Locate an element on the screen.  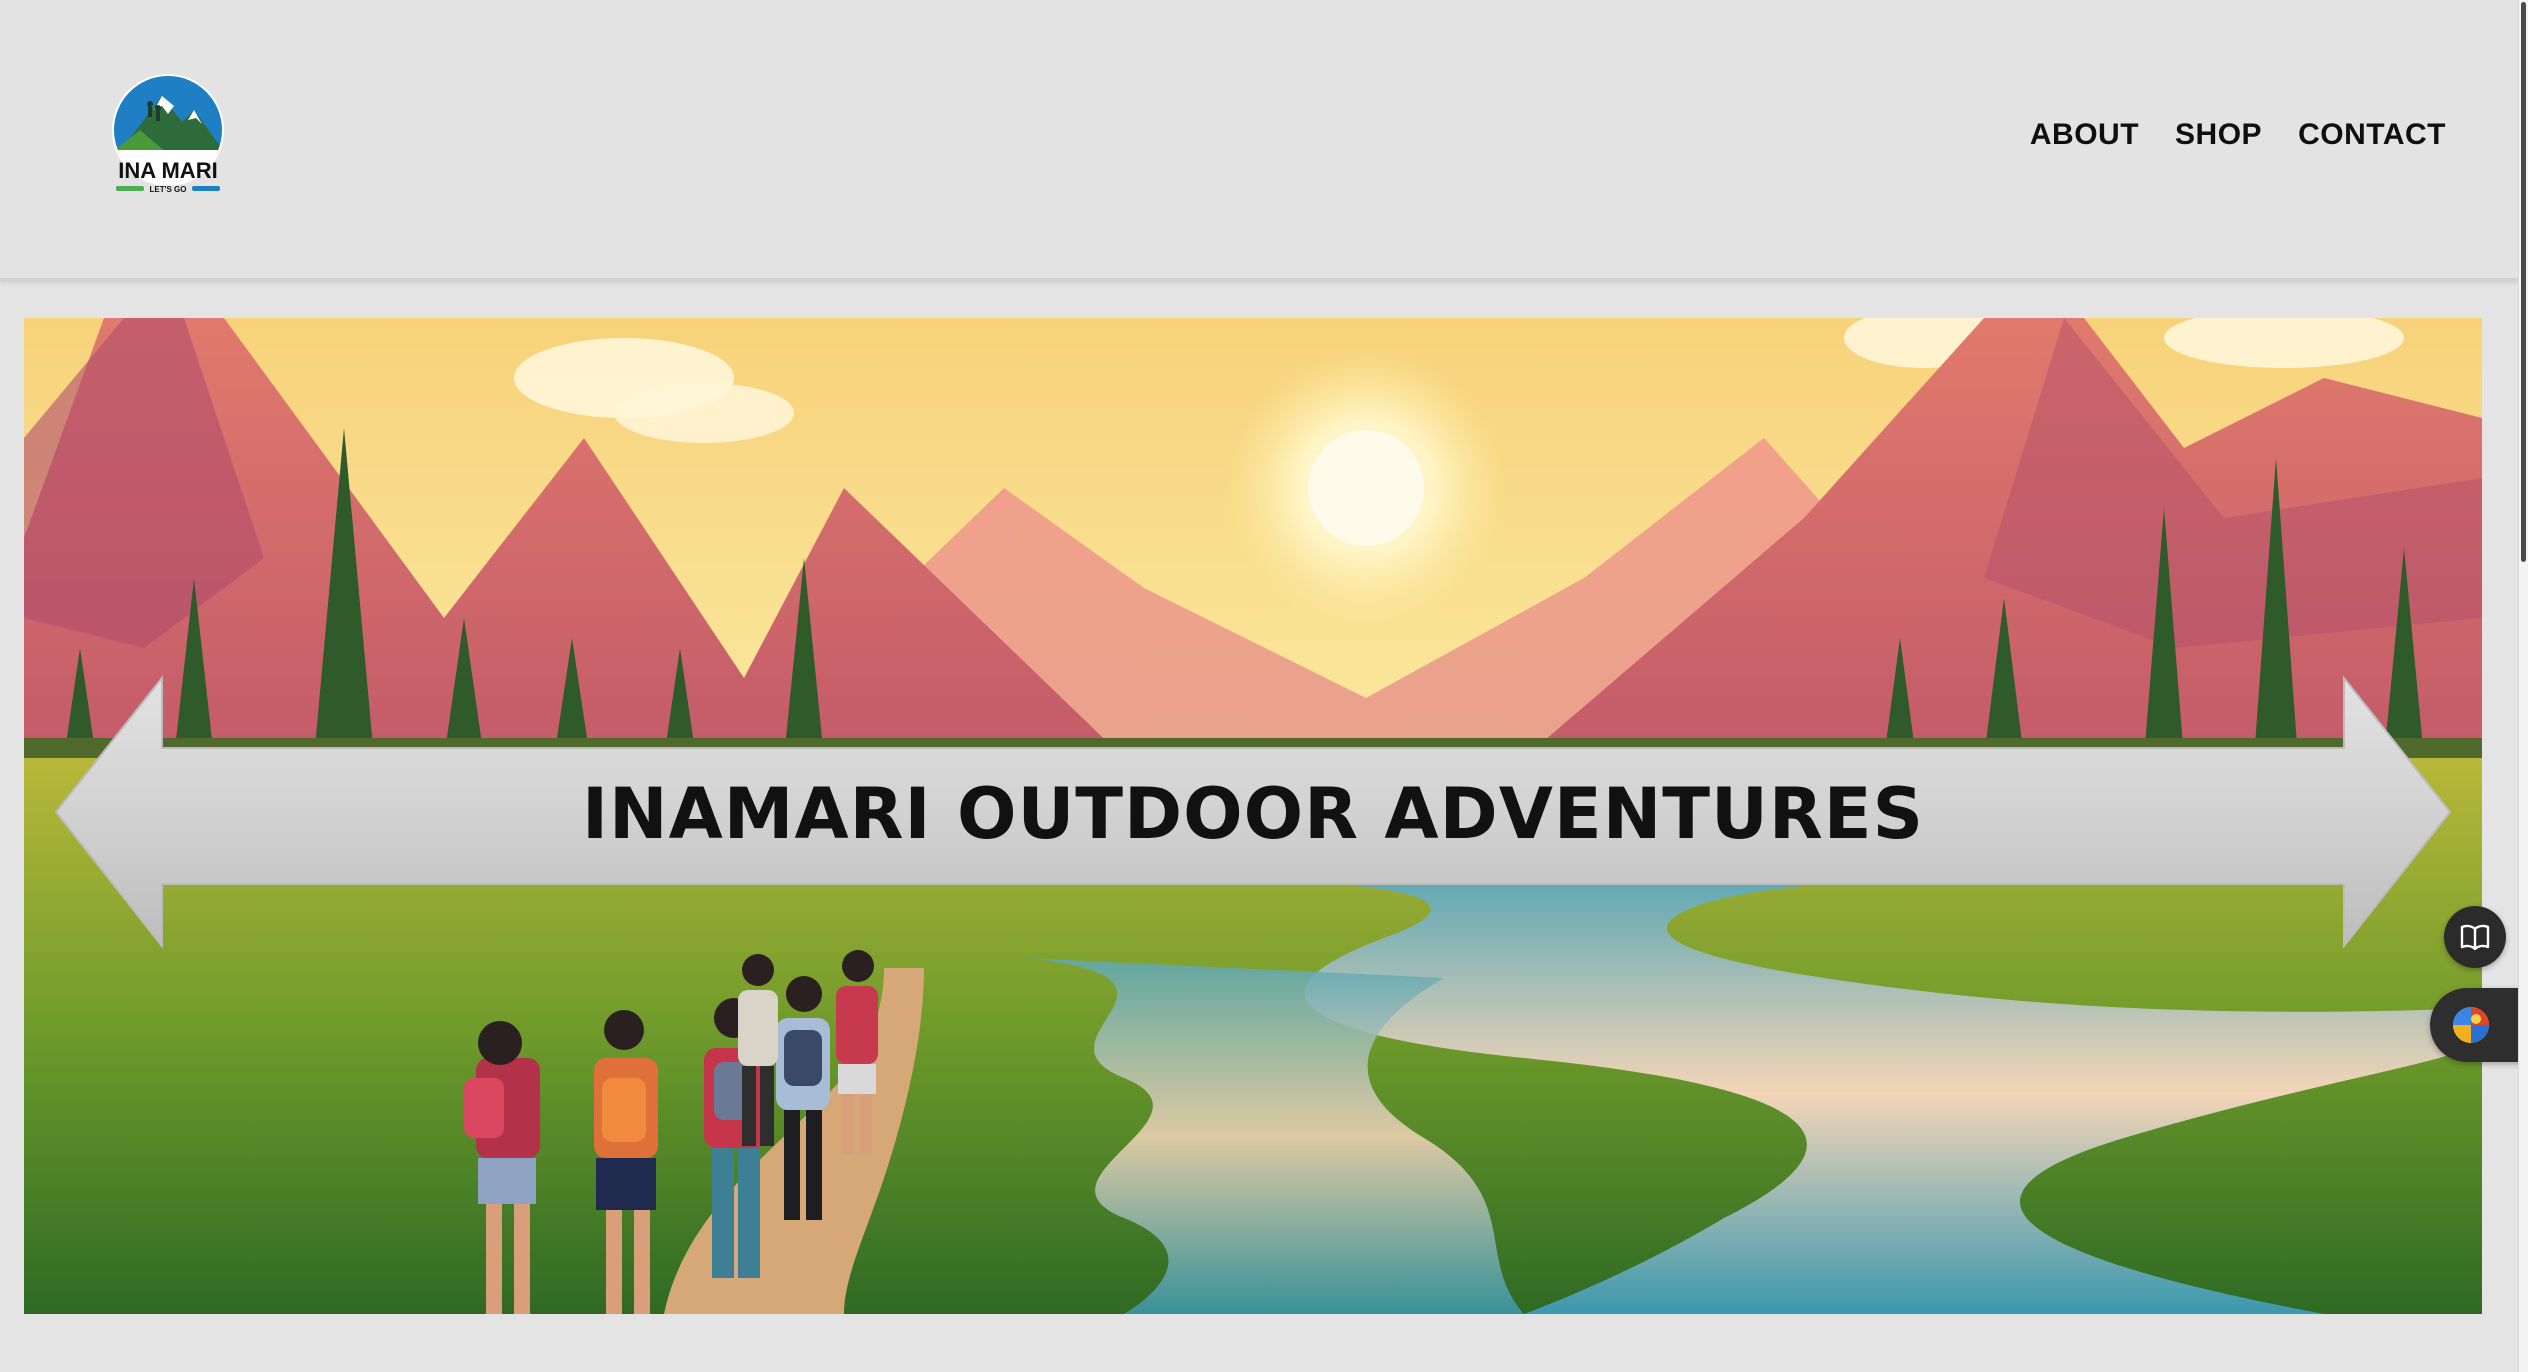
mountain-logo-icon: INA MARI LET'S GO is located at coordinates (168, 134).